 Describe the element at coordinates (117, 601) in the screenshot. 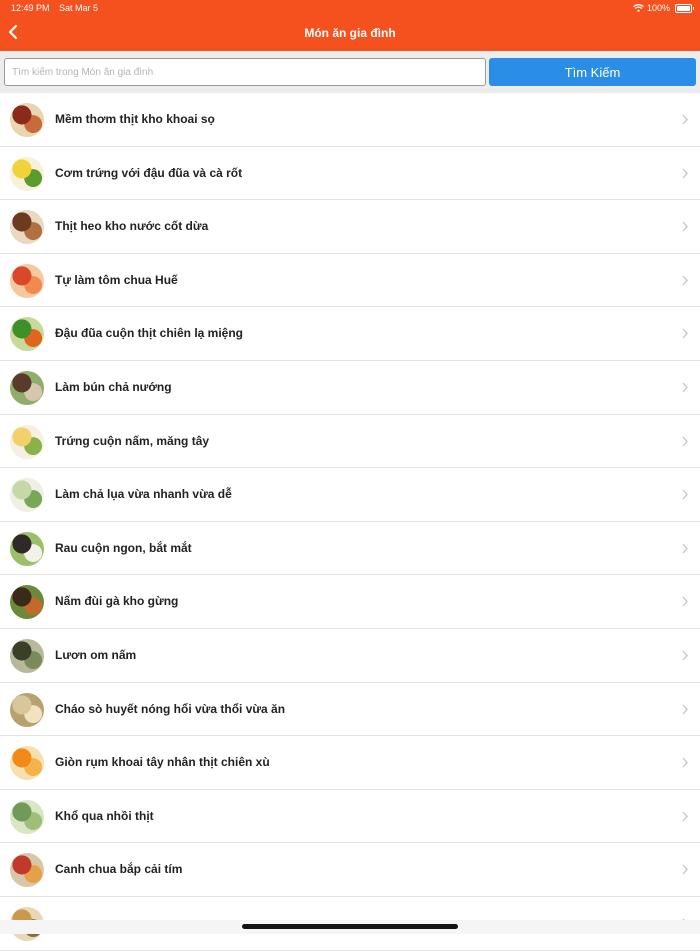

I see `list-item-label: Nấm đùi gà kho gừng` at that location.